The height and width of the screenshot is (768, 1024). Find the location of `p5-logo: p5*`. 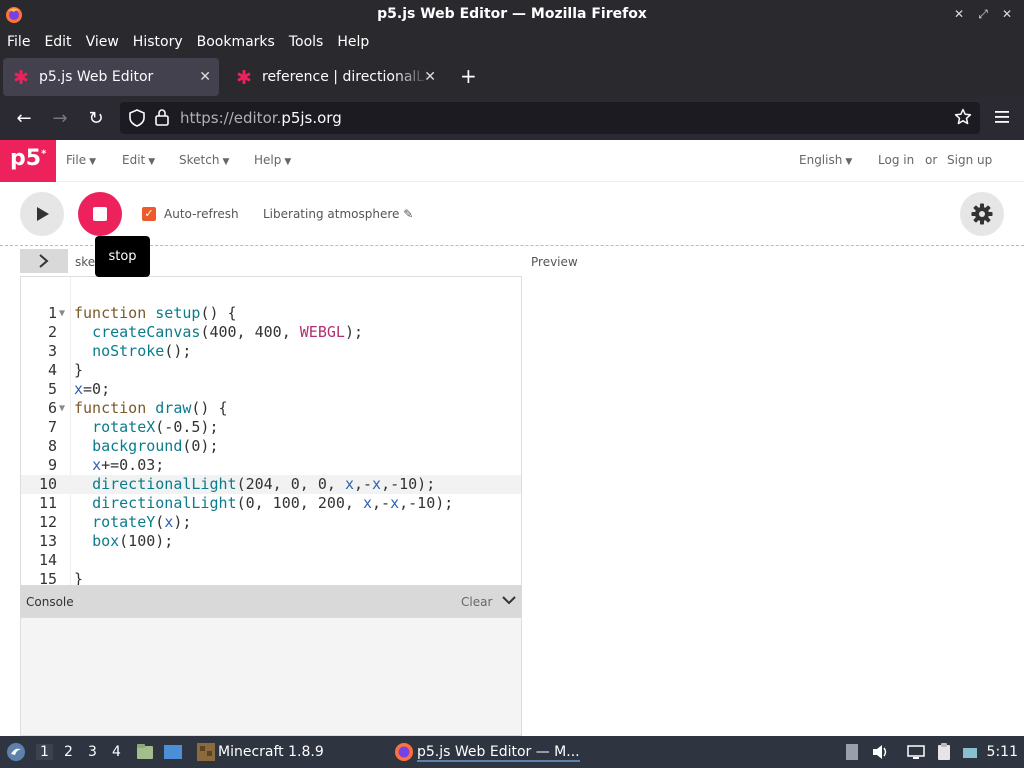

p5-logo: p5* is located at coordinates (28, 161).